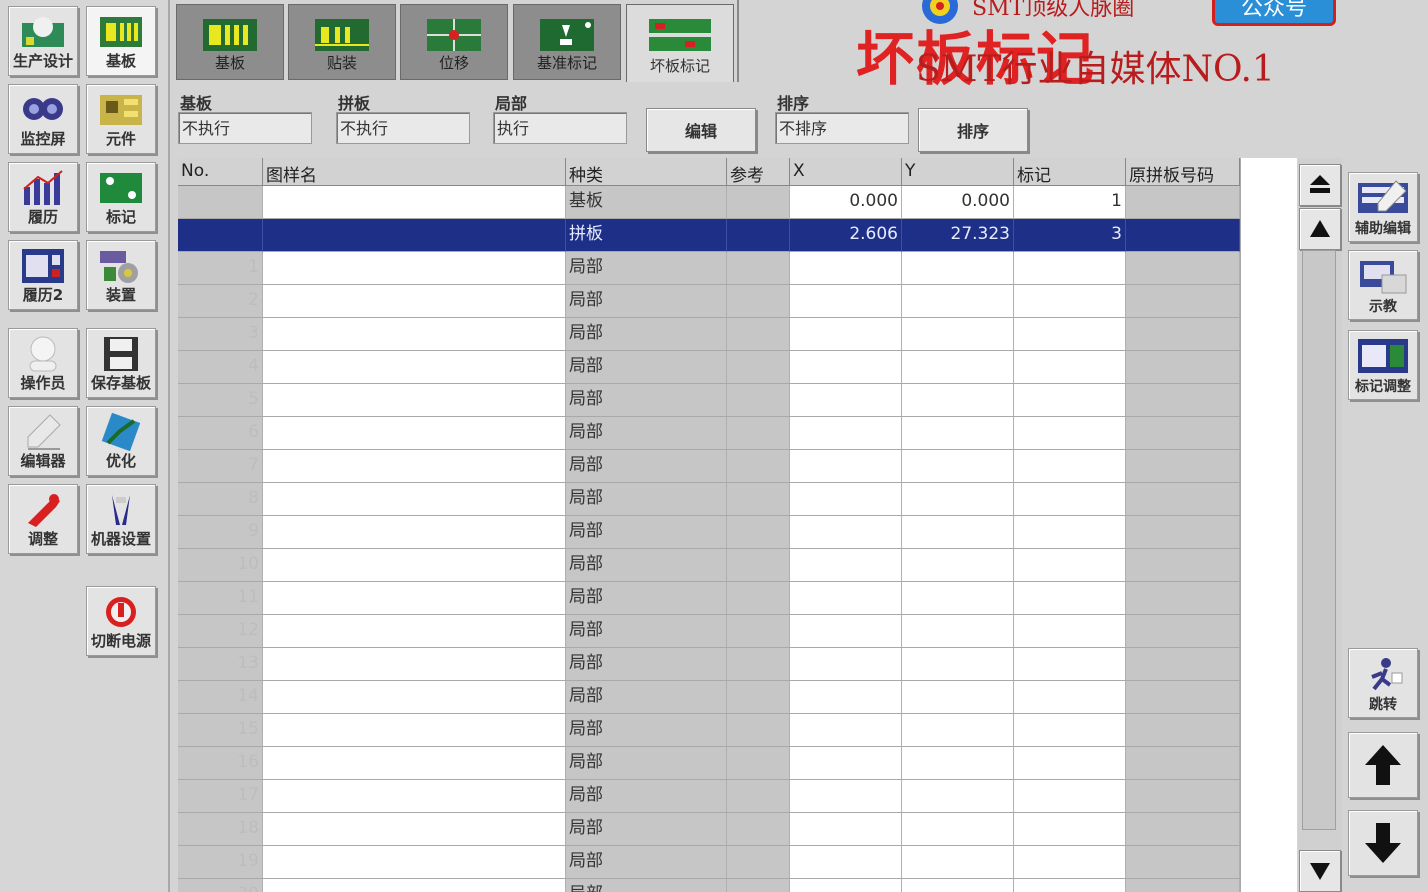  I want to click on sidebar-machine-settings-button: 机器设置, so click(121, 519).